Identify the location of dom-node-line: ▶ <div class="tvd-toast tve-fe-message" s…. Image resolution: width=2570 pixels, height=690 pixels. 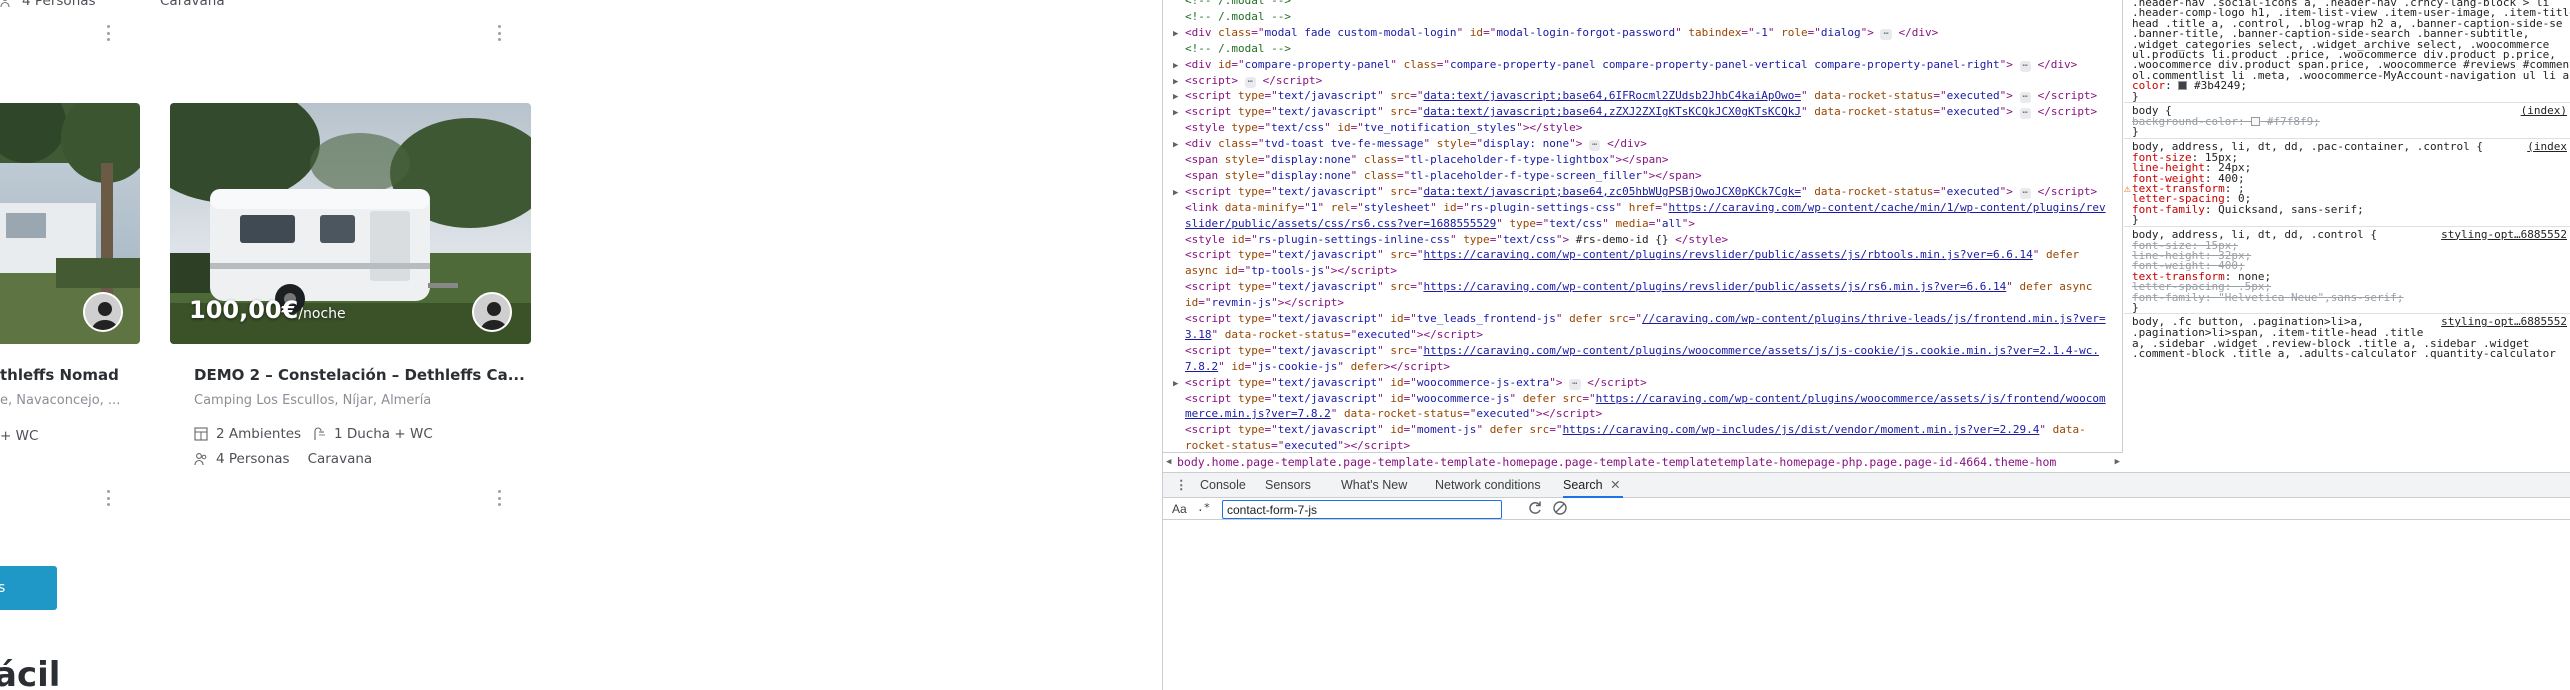
(1405, 144).